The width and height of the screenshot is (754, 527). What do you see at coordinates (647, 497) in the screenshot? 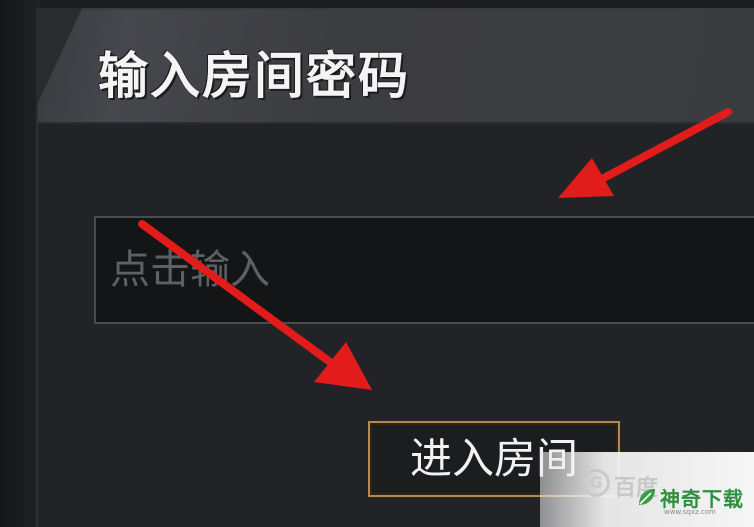
I see `leaf-icon` at bounding box center [647, 497].